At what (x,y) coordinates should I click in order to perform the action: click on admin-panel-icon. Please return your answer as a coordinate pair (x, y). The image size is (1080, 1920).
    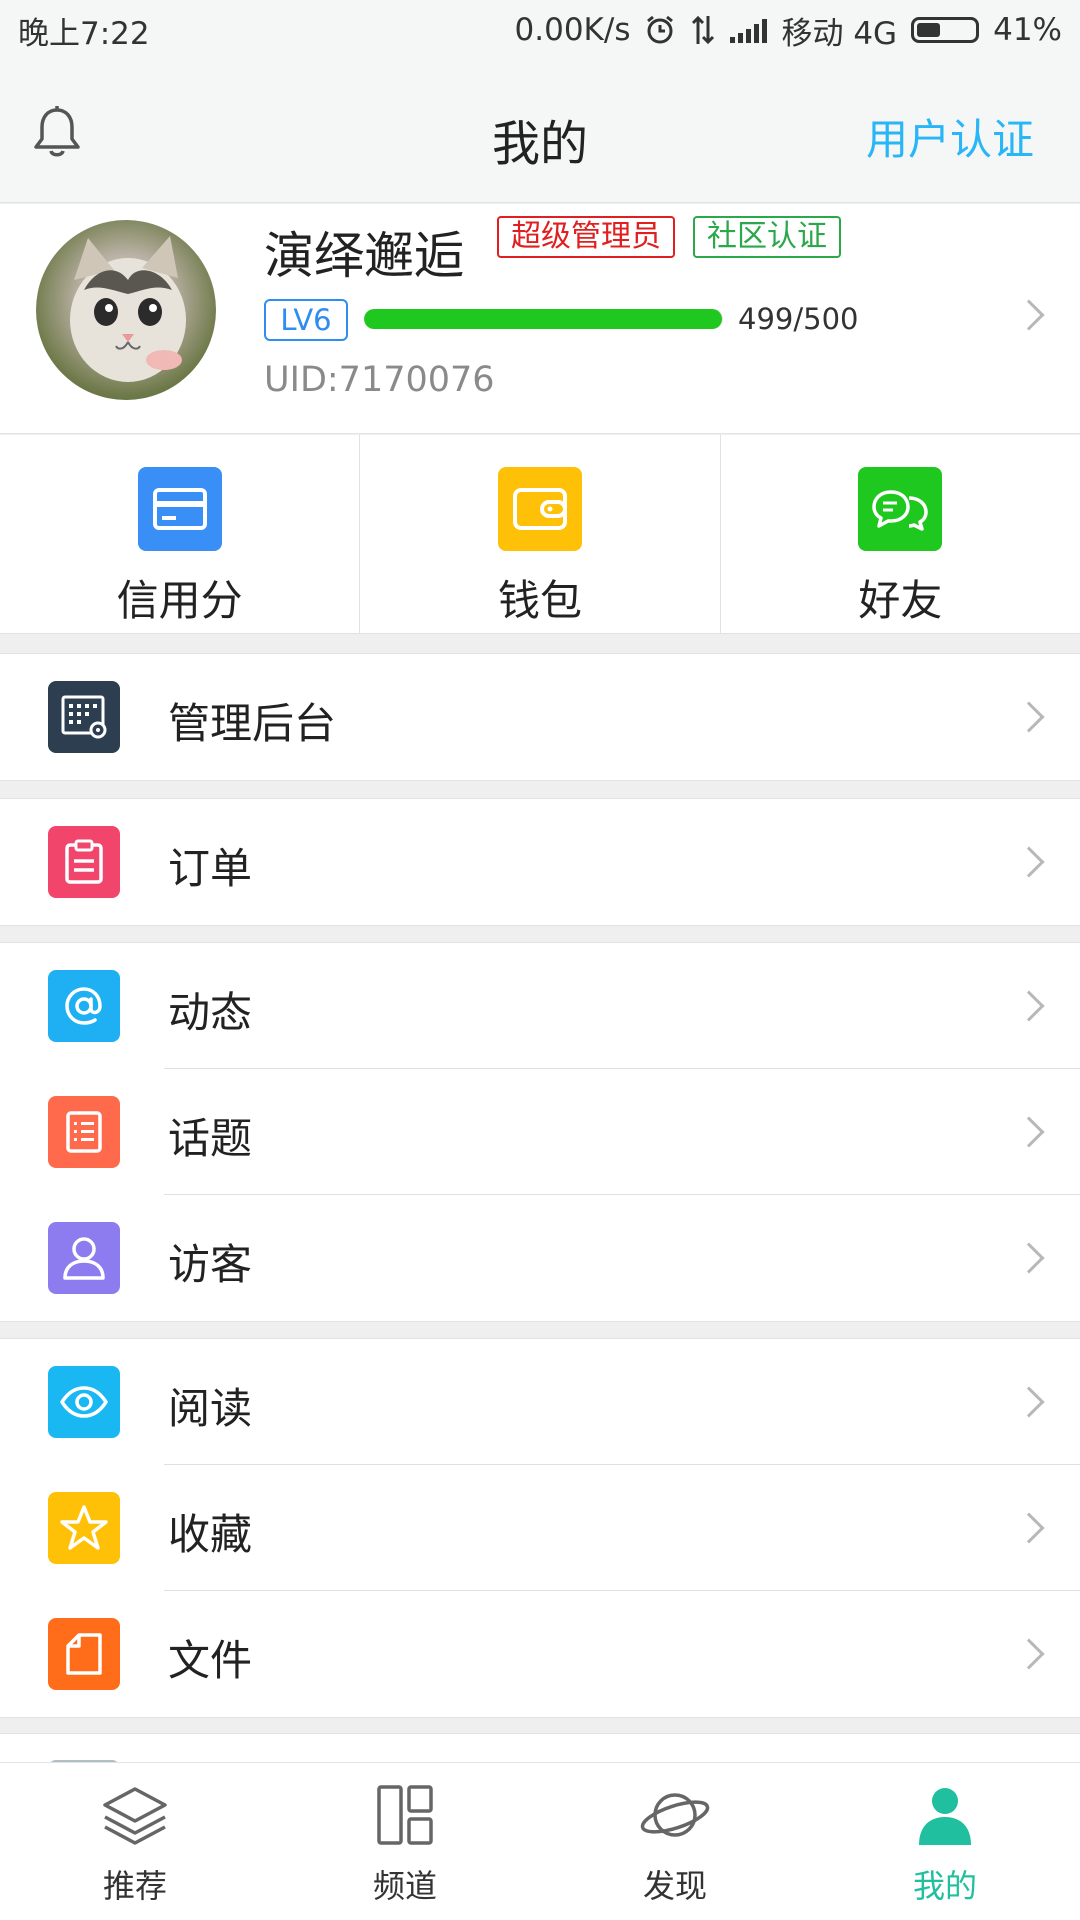
    Looking at the image, I should click on (84, 717).